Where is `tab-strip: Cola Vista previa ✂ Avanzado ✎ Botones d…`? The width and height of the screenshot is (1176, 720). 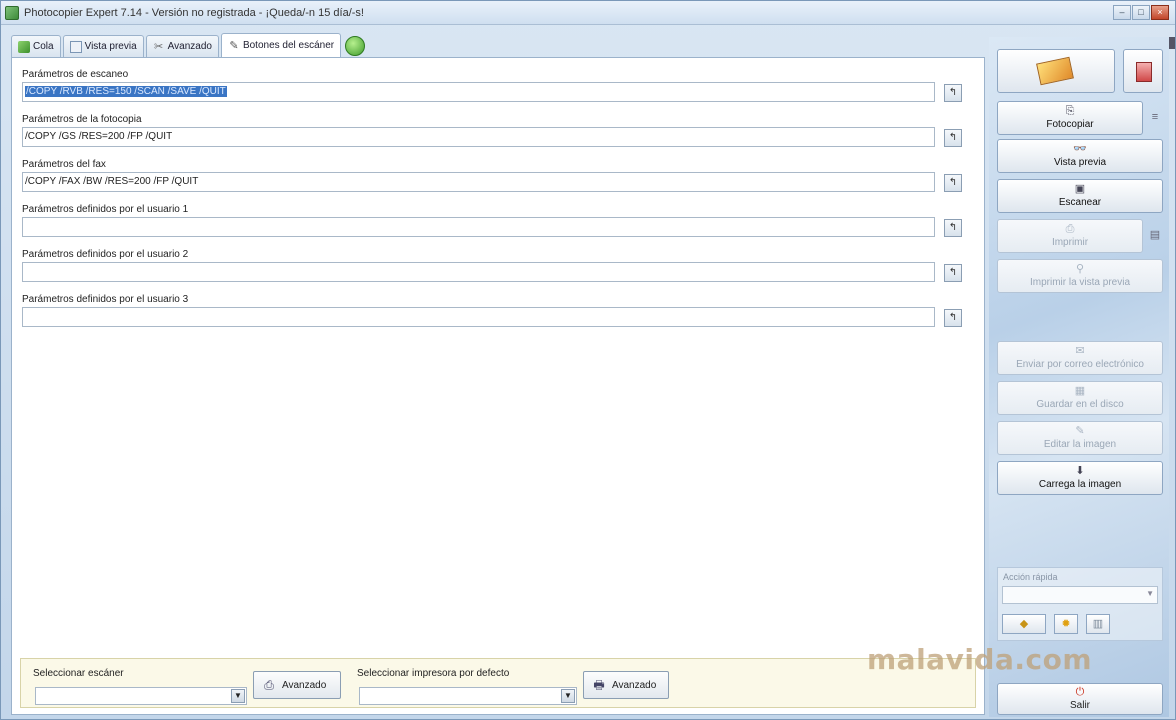 tab-strip: Cola Vista previa ✂ Avanzado ✎ Botones d… is located at coordinates (188, 45).